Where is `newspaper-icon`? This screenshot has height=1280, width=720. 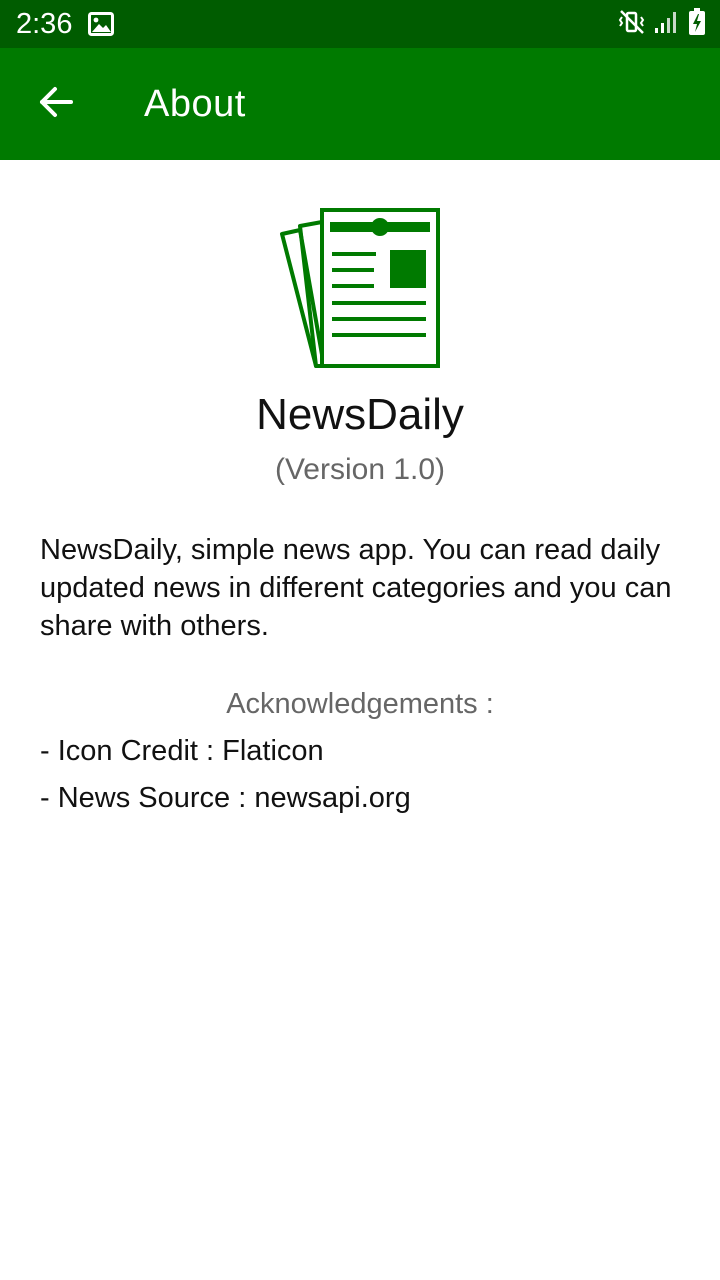 newspaper-icon is located at coordinates (361, 288).